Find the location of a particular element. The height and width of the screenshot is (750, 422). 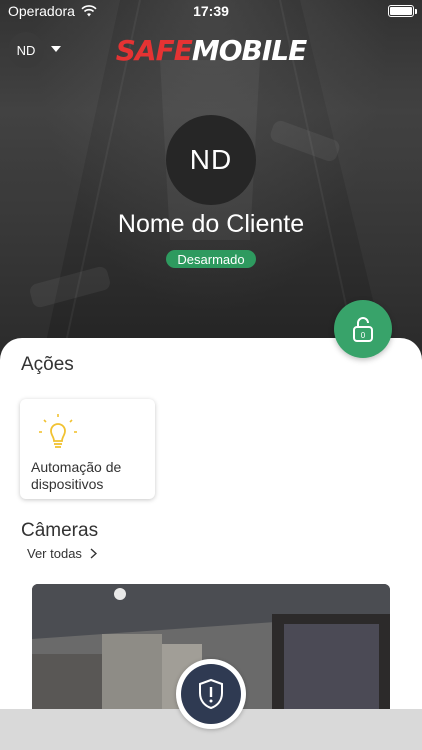

svg-text: 0 is located at coordinates (363, 335).